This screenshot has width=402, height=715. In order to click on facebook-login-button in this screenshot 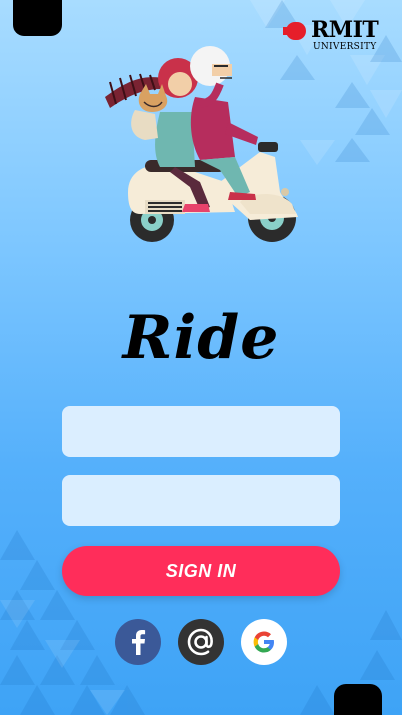, I will do `click(138, 642)`.